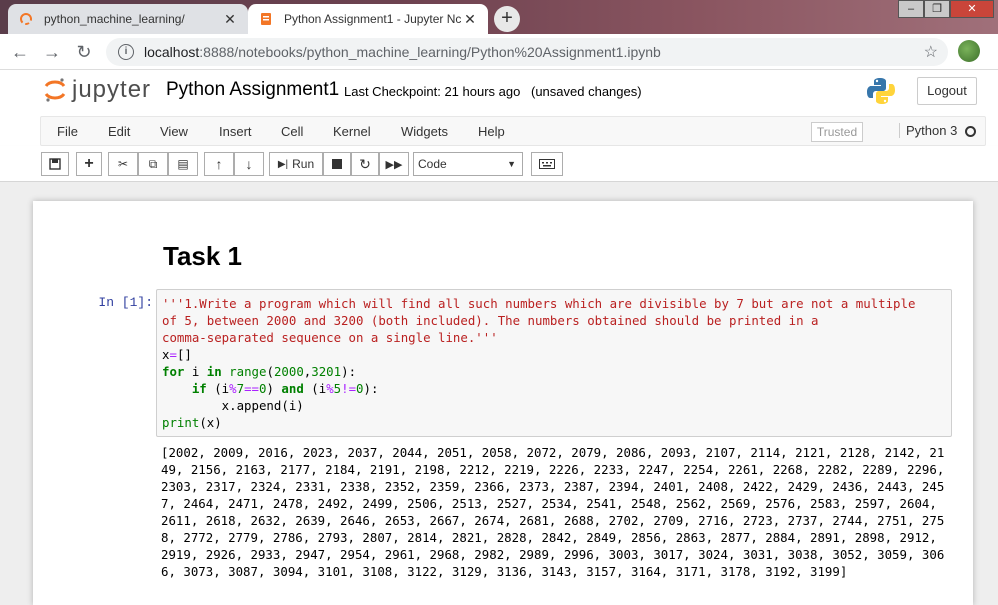 This screenshot has width=998, height=605. Describe the element at coordinates (67, 131) in the screenshot. I see `menu-file: File` at that location.